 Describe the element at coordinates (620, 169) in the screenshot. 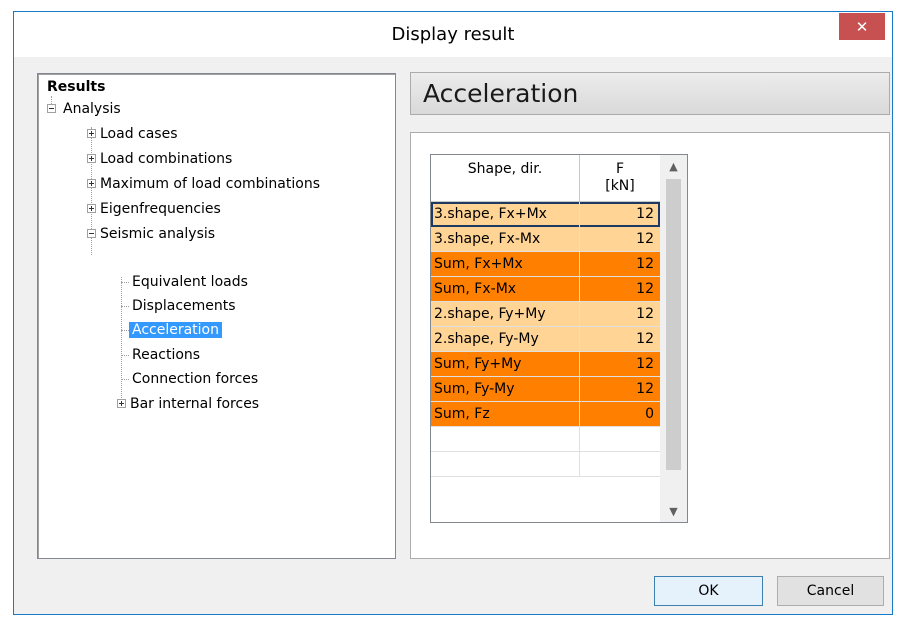

I see `column-header-label: F` at that location.